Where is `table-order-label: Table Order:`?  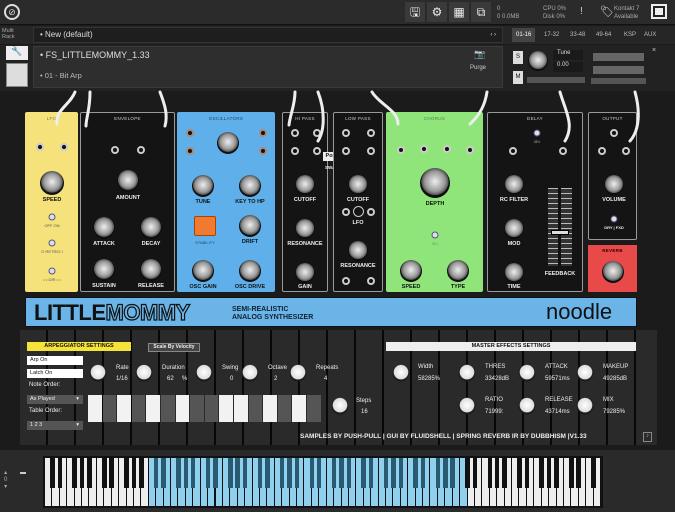 table-order-label: Table Order: is located at coordinates (46, 411).